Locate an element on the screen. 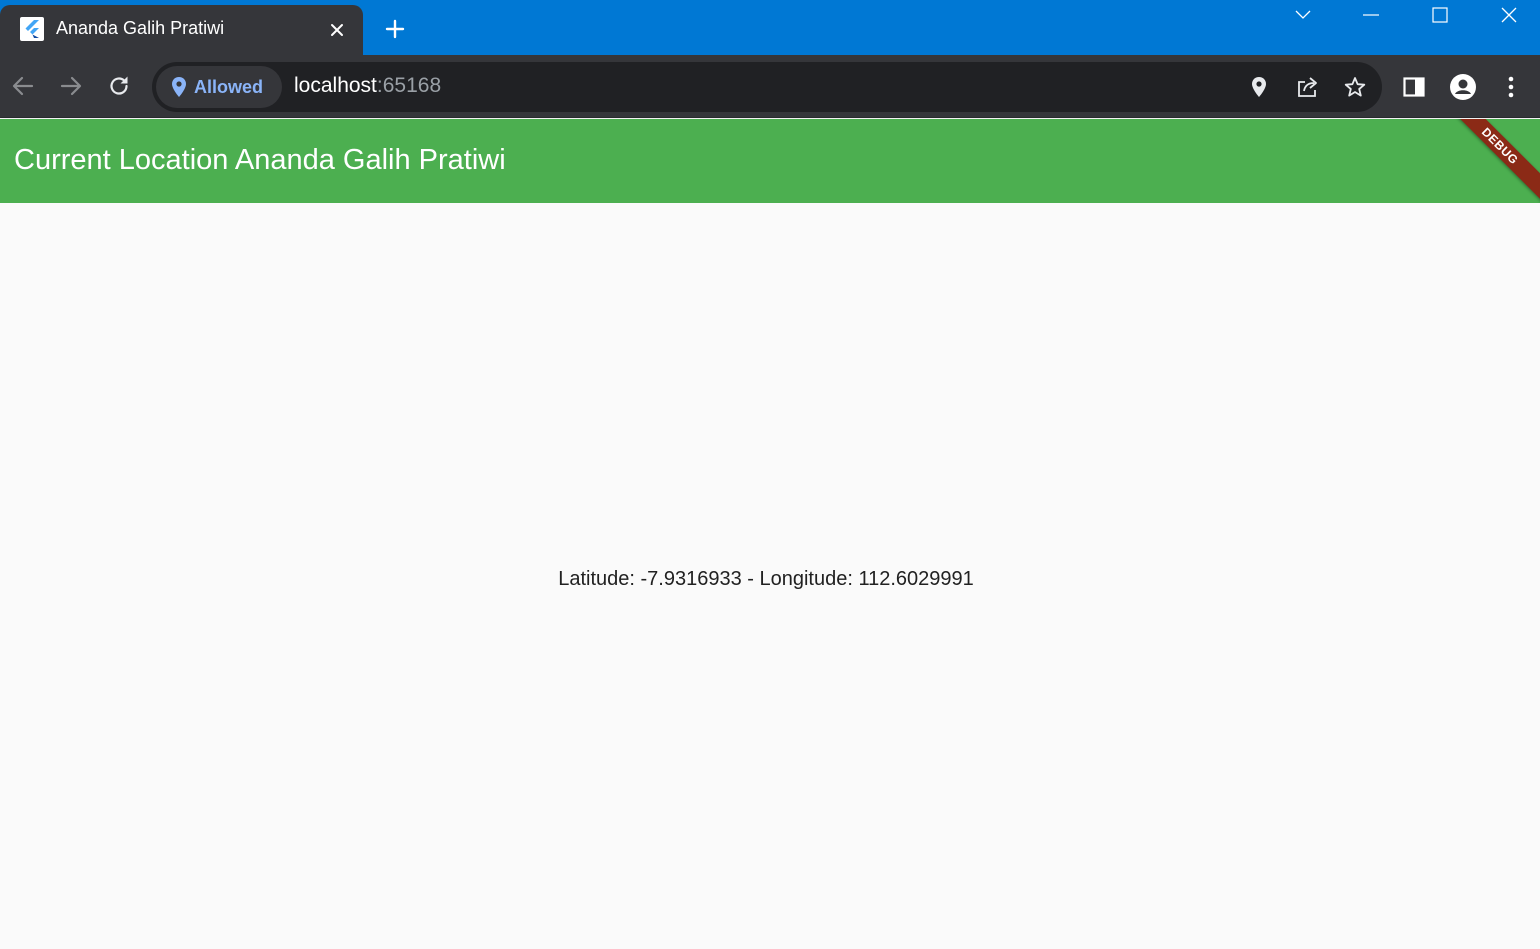 The width and height of the screenshot is (1540, 949). new-tab-button is located at coordinates (395, 29).